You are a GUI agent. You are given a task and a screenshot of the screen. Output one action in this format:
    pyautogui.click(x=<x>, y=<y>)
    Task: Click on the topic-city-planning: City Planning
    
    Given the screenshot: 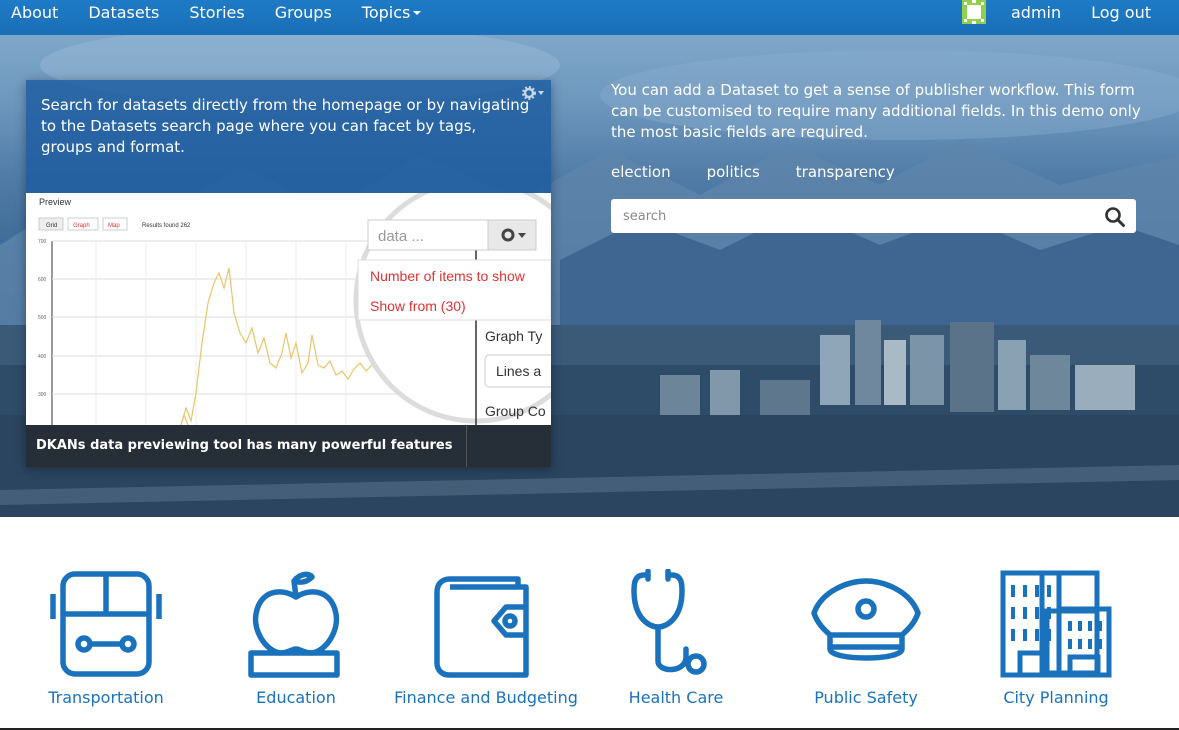 What is the action you would take?
    pyautogui.click(x=1056, y=638)
    